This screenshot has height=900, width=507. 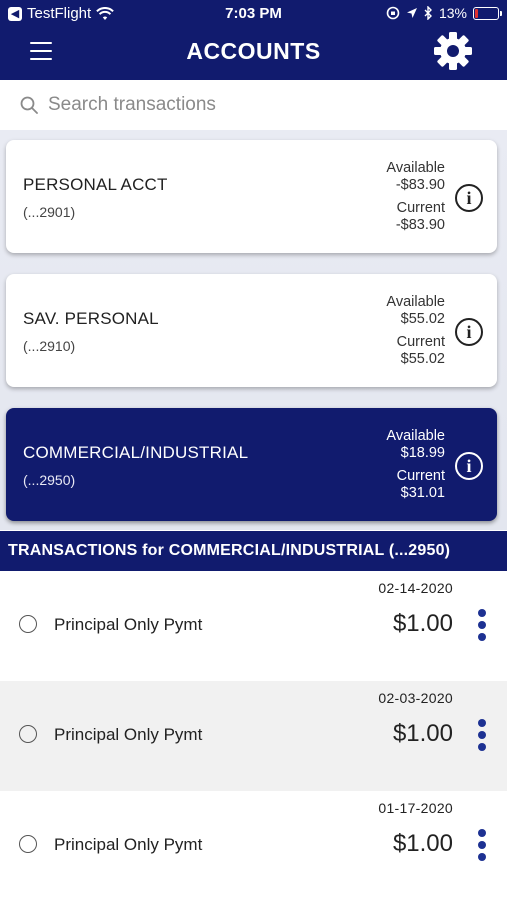 I want to click on account-number: (...2901), so click(x=49, y=212).